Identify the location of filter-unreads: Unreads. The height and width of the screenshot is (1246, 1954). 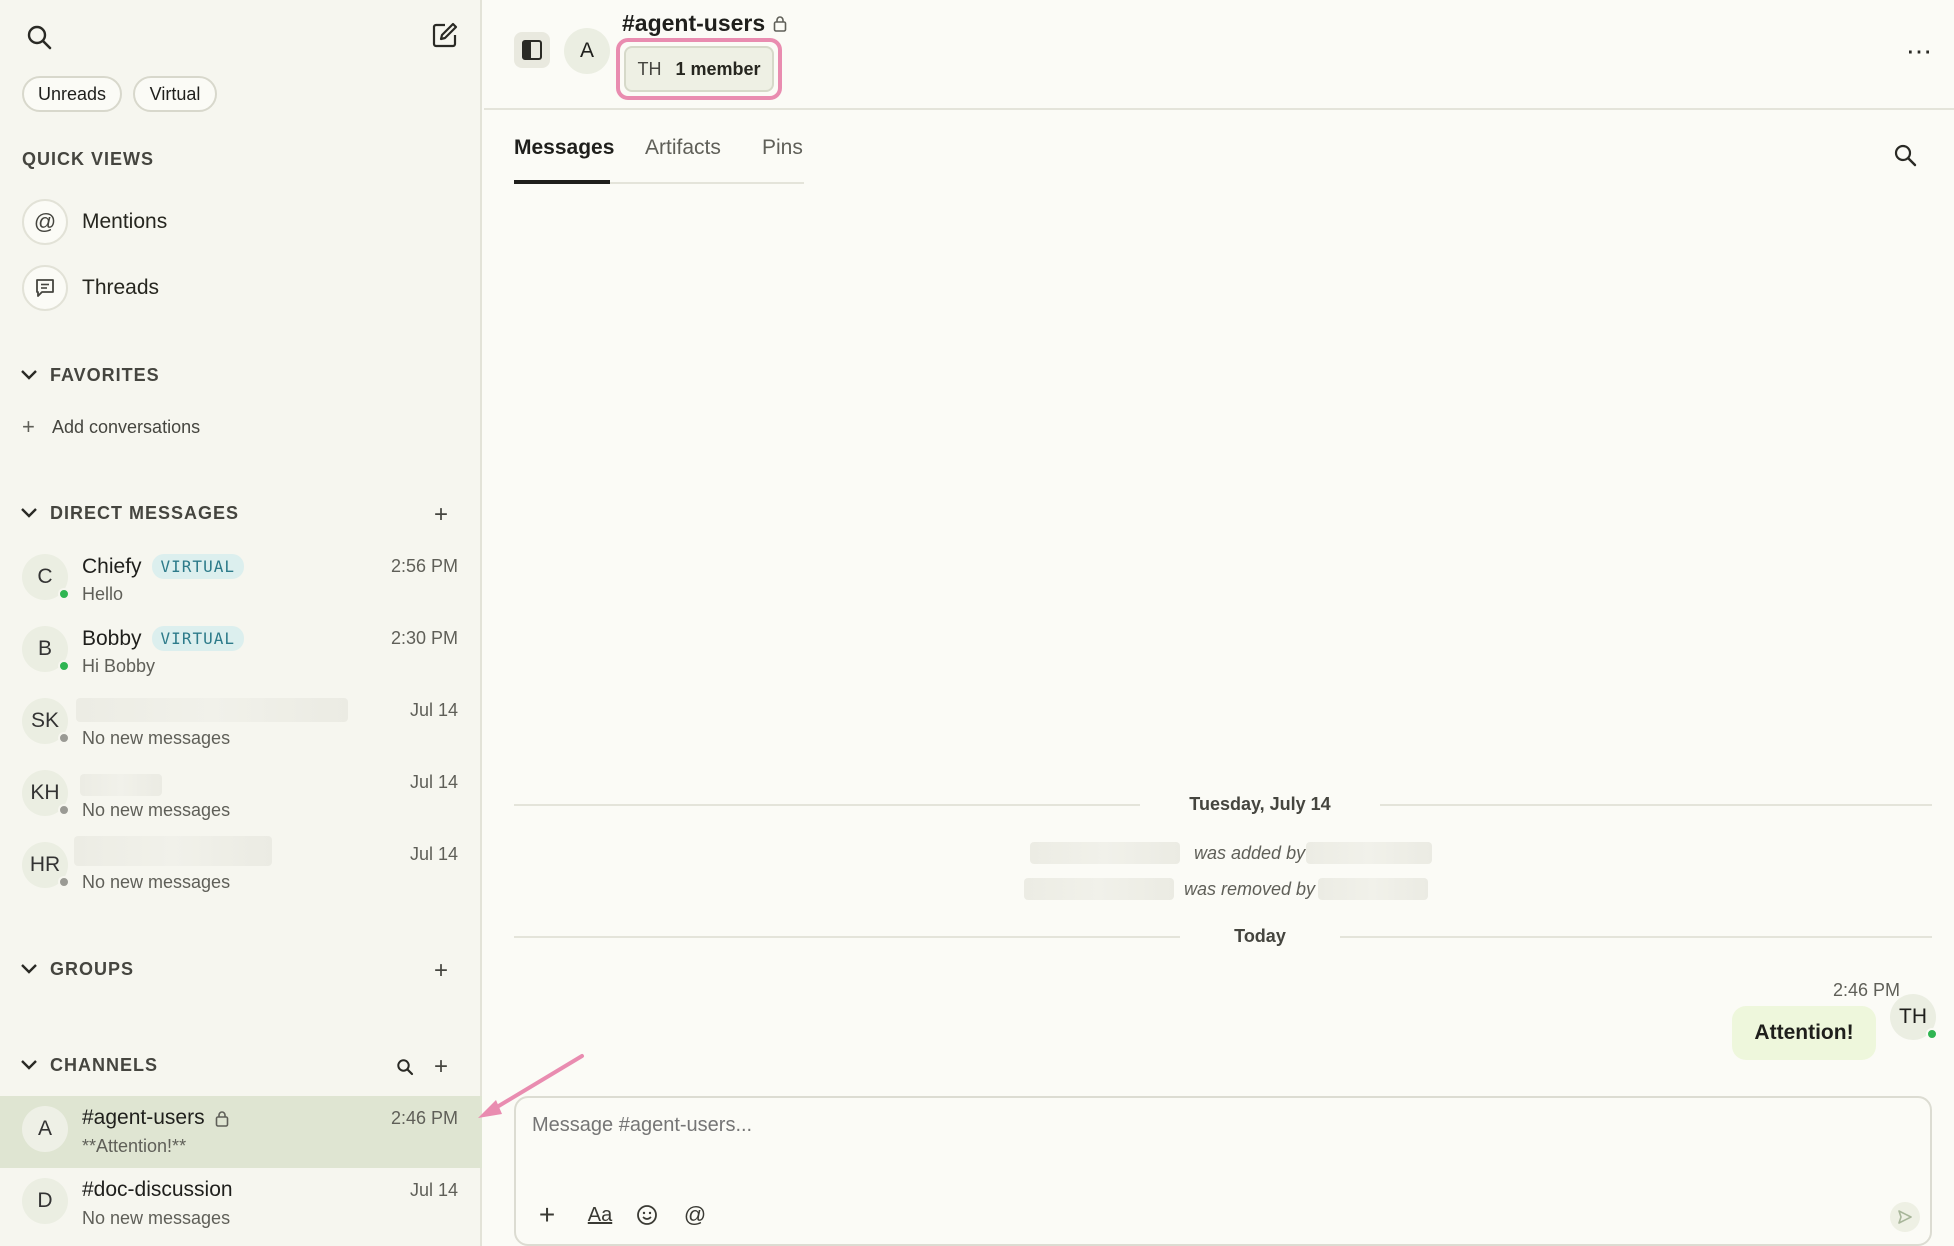
(72, 94).